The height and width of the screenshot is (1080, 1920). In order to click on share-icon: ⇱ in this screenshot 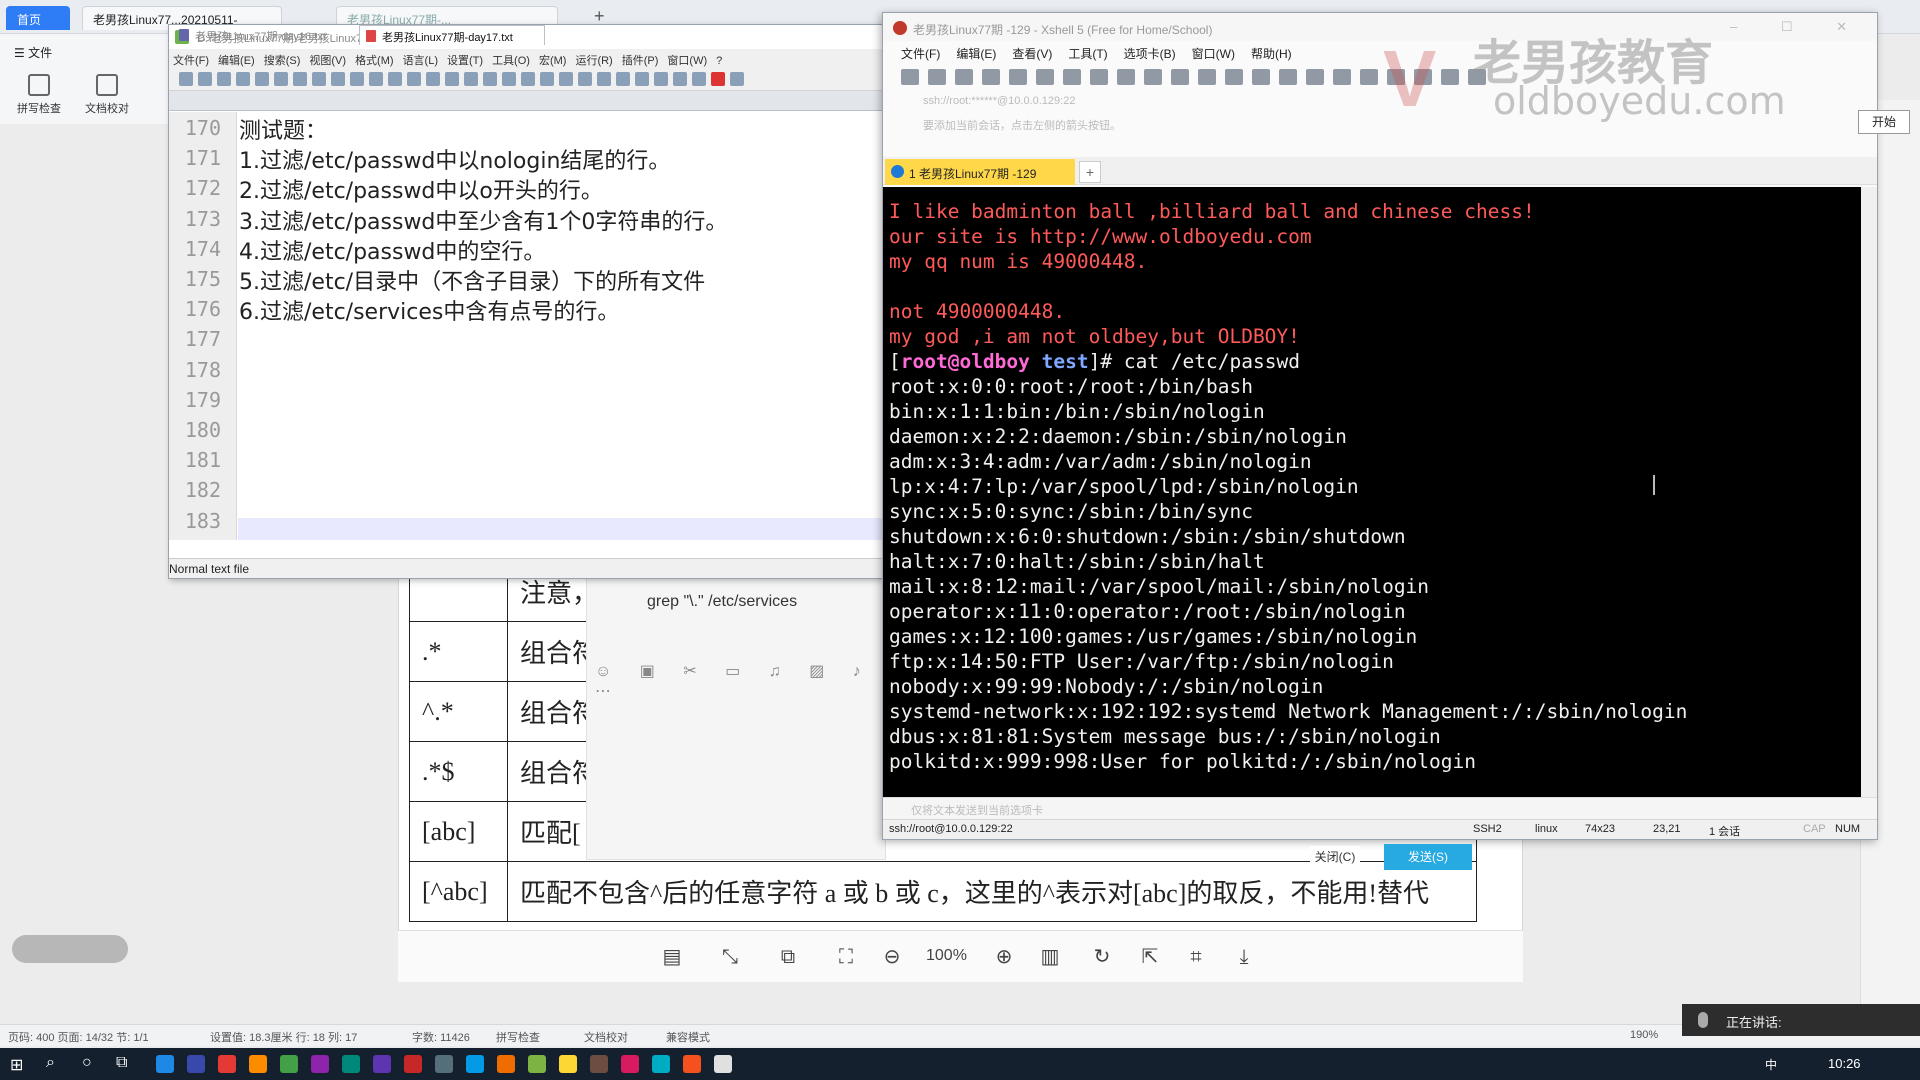, I will do `click(1150, 957)`.